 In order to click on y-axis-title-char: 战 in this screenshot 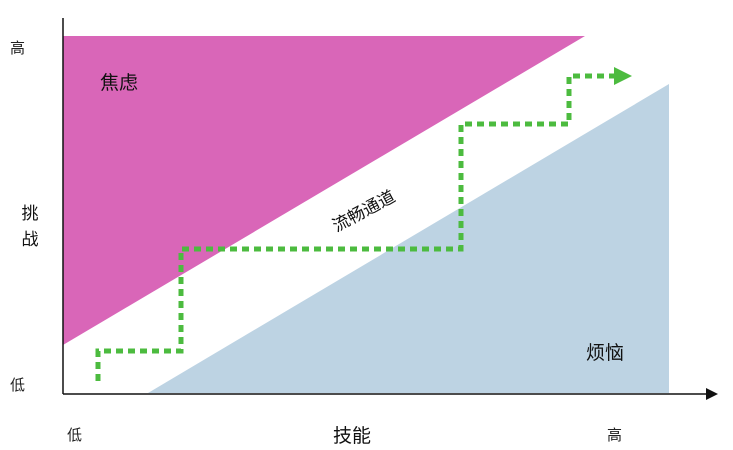, I will do `click(30, 240)`.